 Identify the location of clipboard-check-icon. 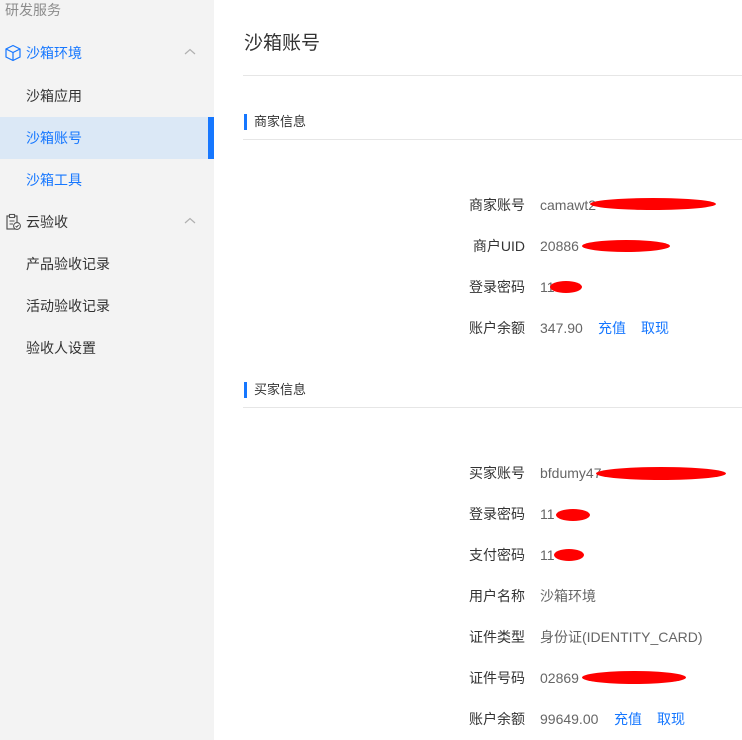
(13, 221).